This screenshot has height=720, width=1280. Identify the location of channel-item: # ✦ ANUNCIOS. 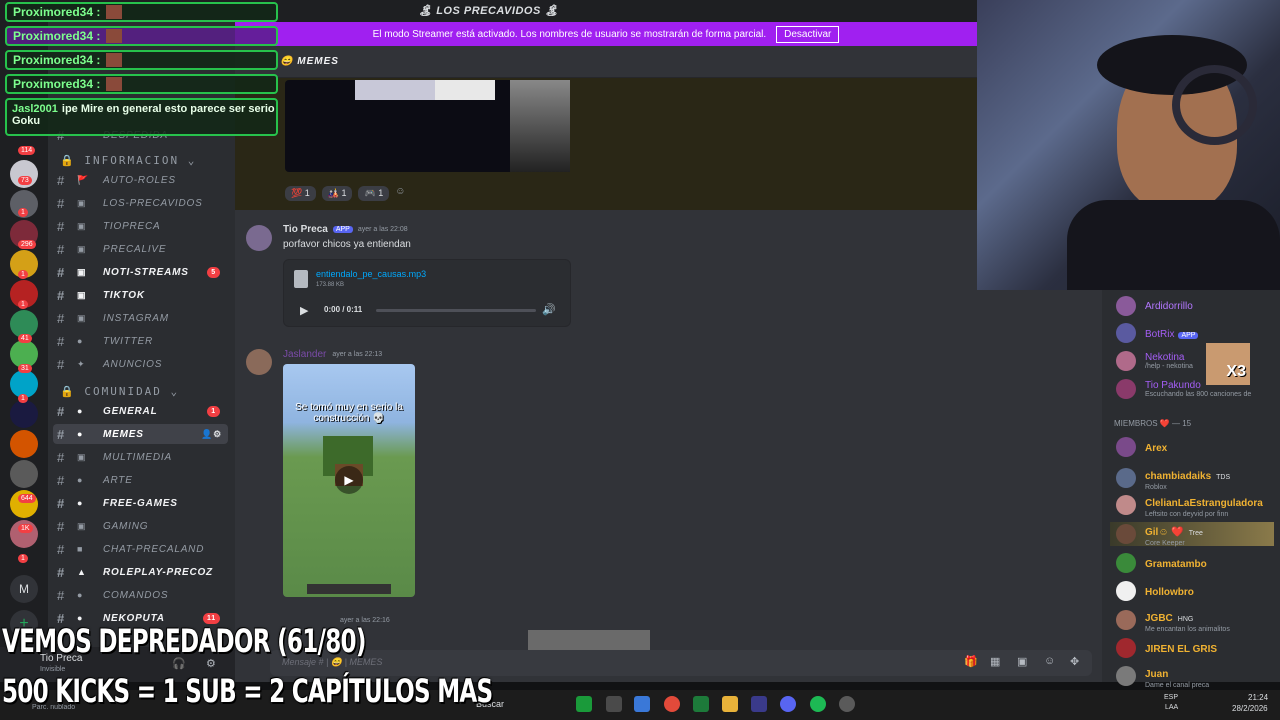
(140, 364).